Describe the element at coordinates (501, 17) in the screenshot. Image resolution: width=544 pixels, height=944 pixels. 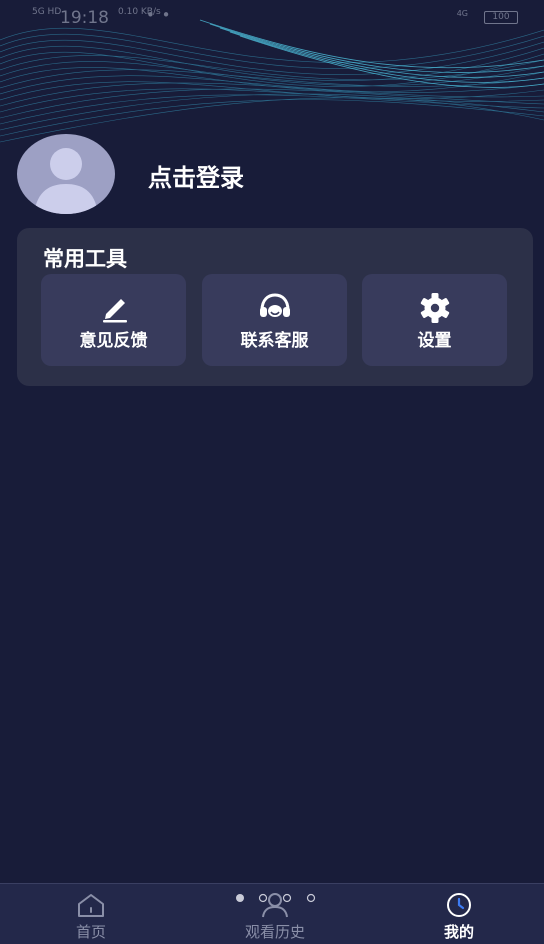
I see `battery-icon: 100` at that location.